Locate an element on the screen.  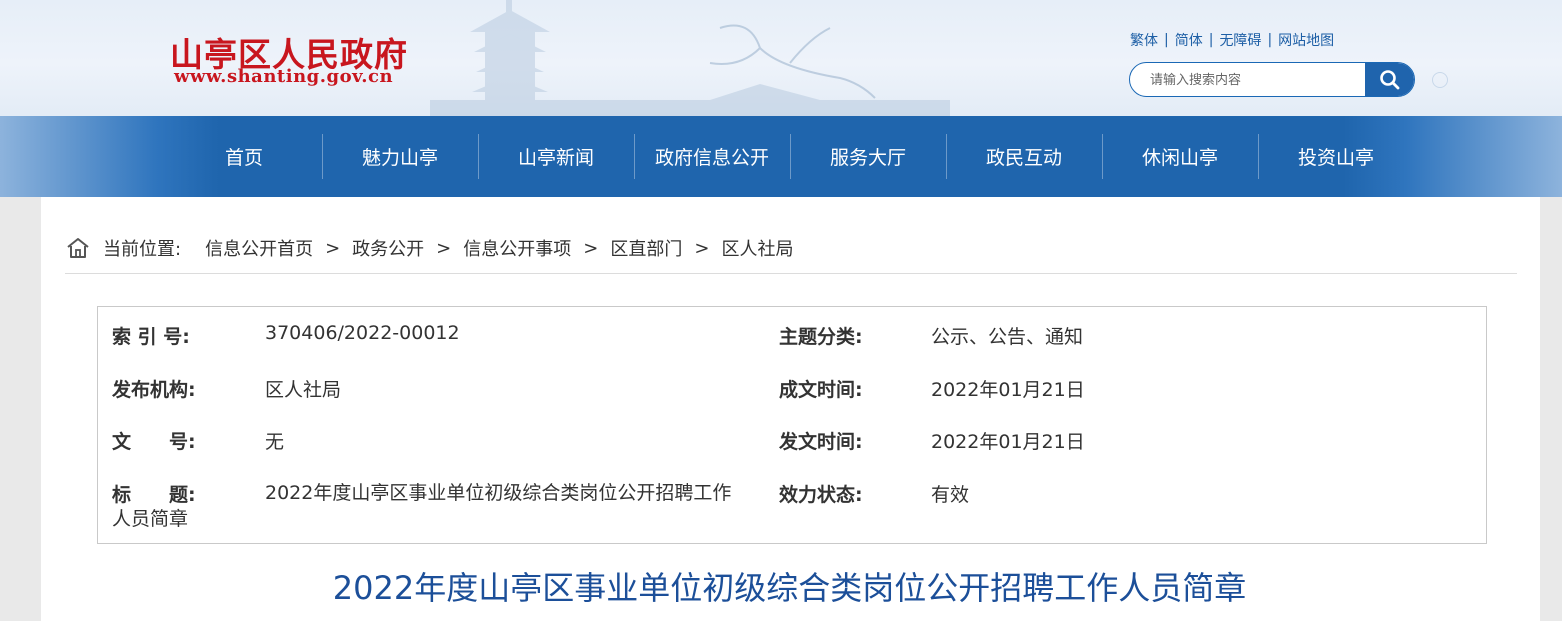
search-icon is located at coordinates (1389, 79).